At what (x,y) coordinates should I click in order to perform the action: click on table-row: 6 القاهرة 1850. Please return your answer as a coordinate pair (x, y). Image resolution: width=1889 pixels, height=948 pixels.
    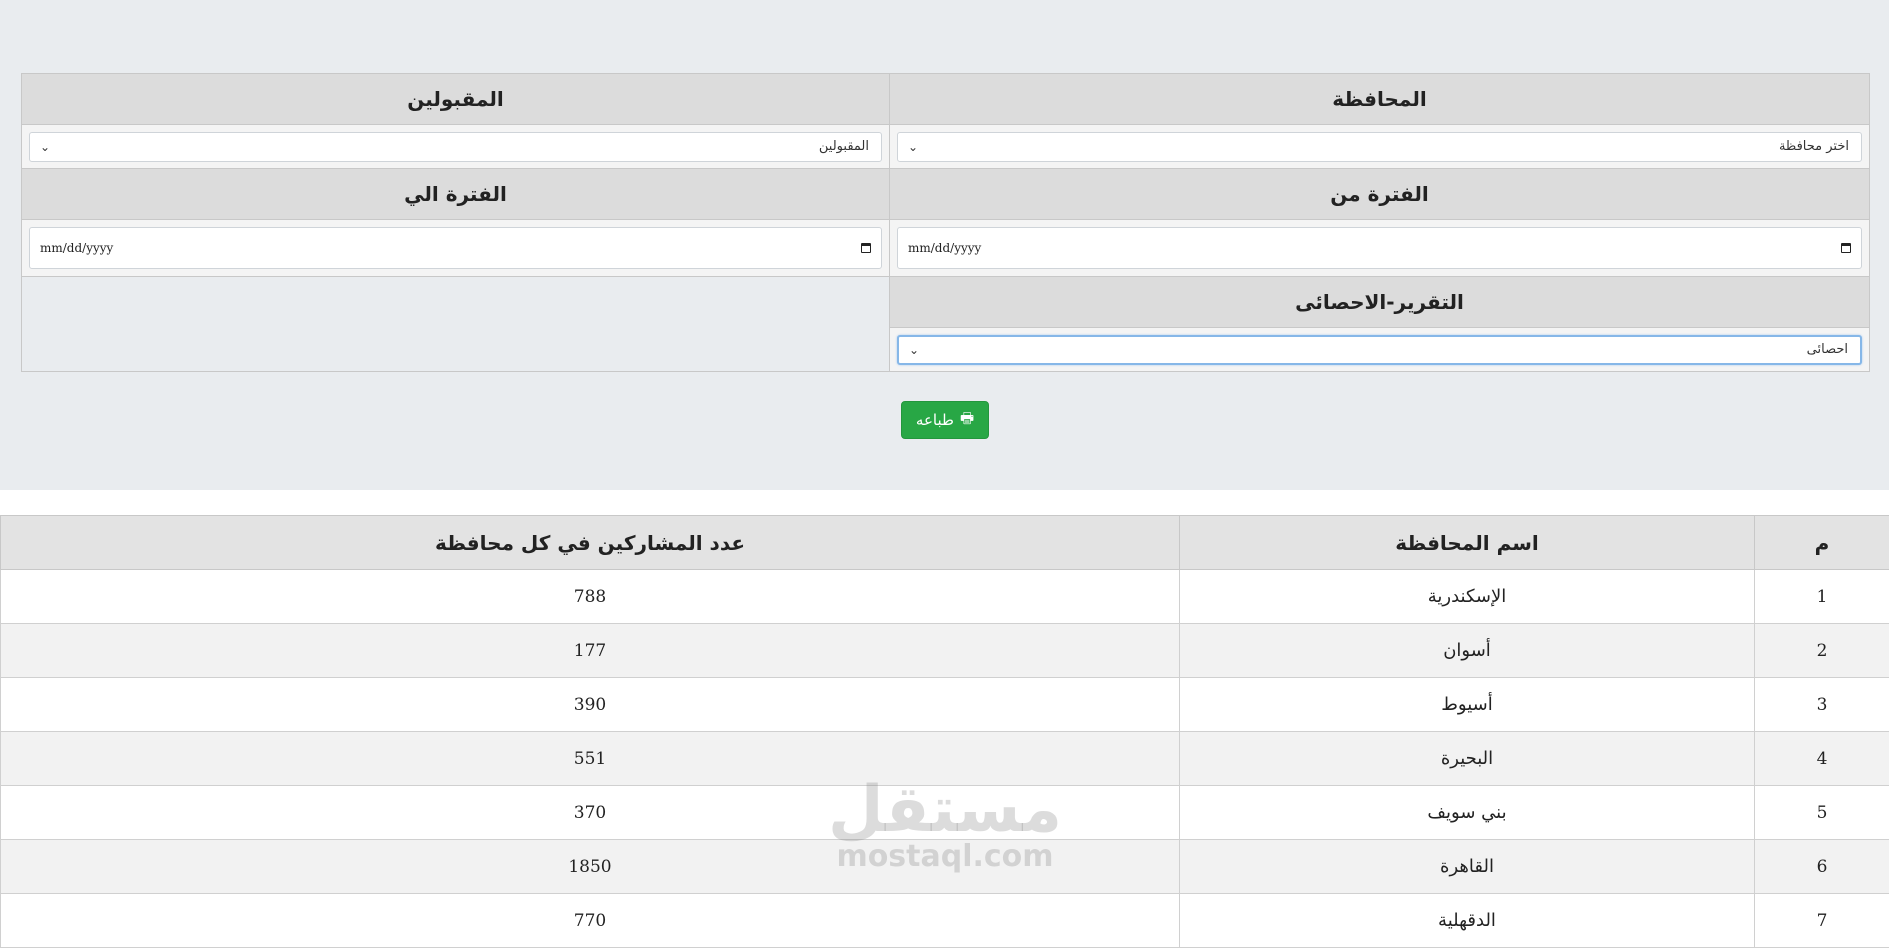
    Looking at the image, I should click on (945, 867).